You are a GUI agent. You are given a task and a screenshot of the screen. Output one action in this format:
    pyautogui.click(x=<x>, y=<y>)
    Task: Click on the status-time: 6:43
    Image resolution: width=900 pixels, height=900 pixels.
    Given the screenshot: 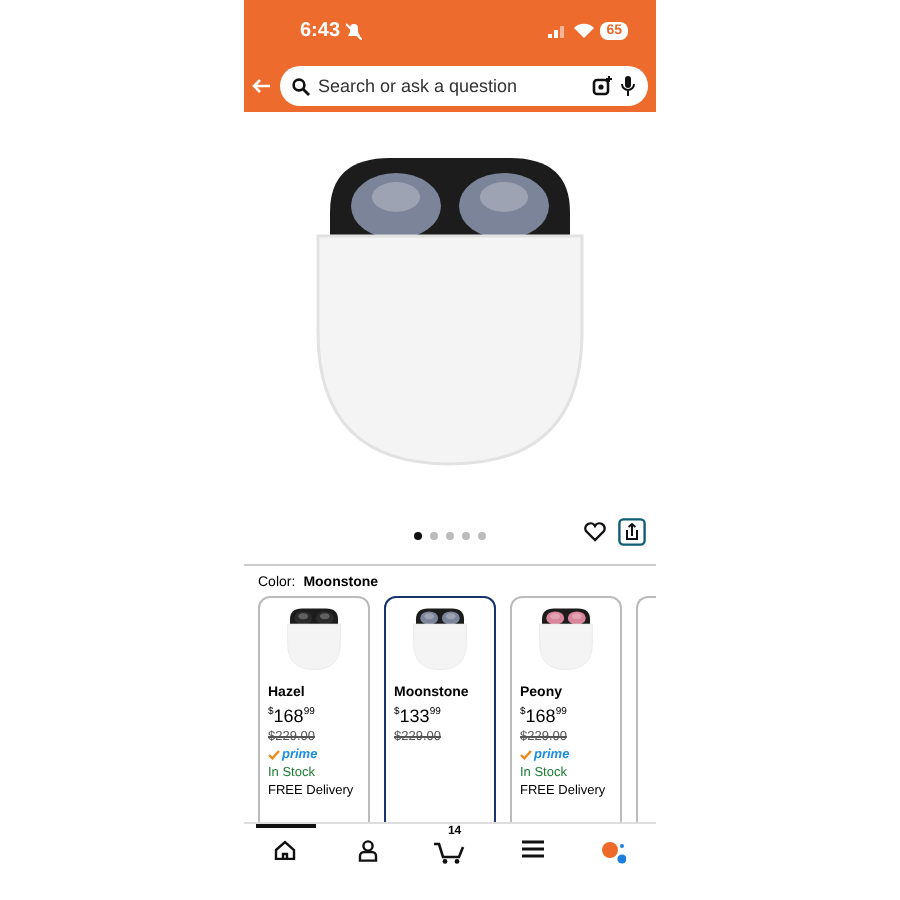 What is the action you would take?
    pyautogui.click(x=320, y=30)
    